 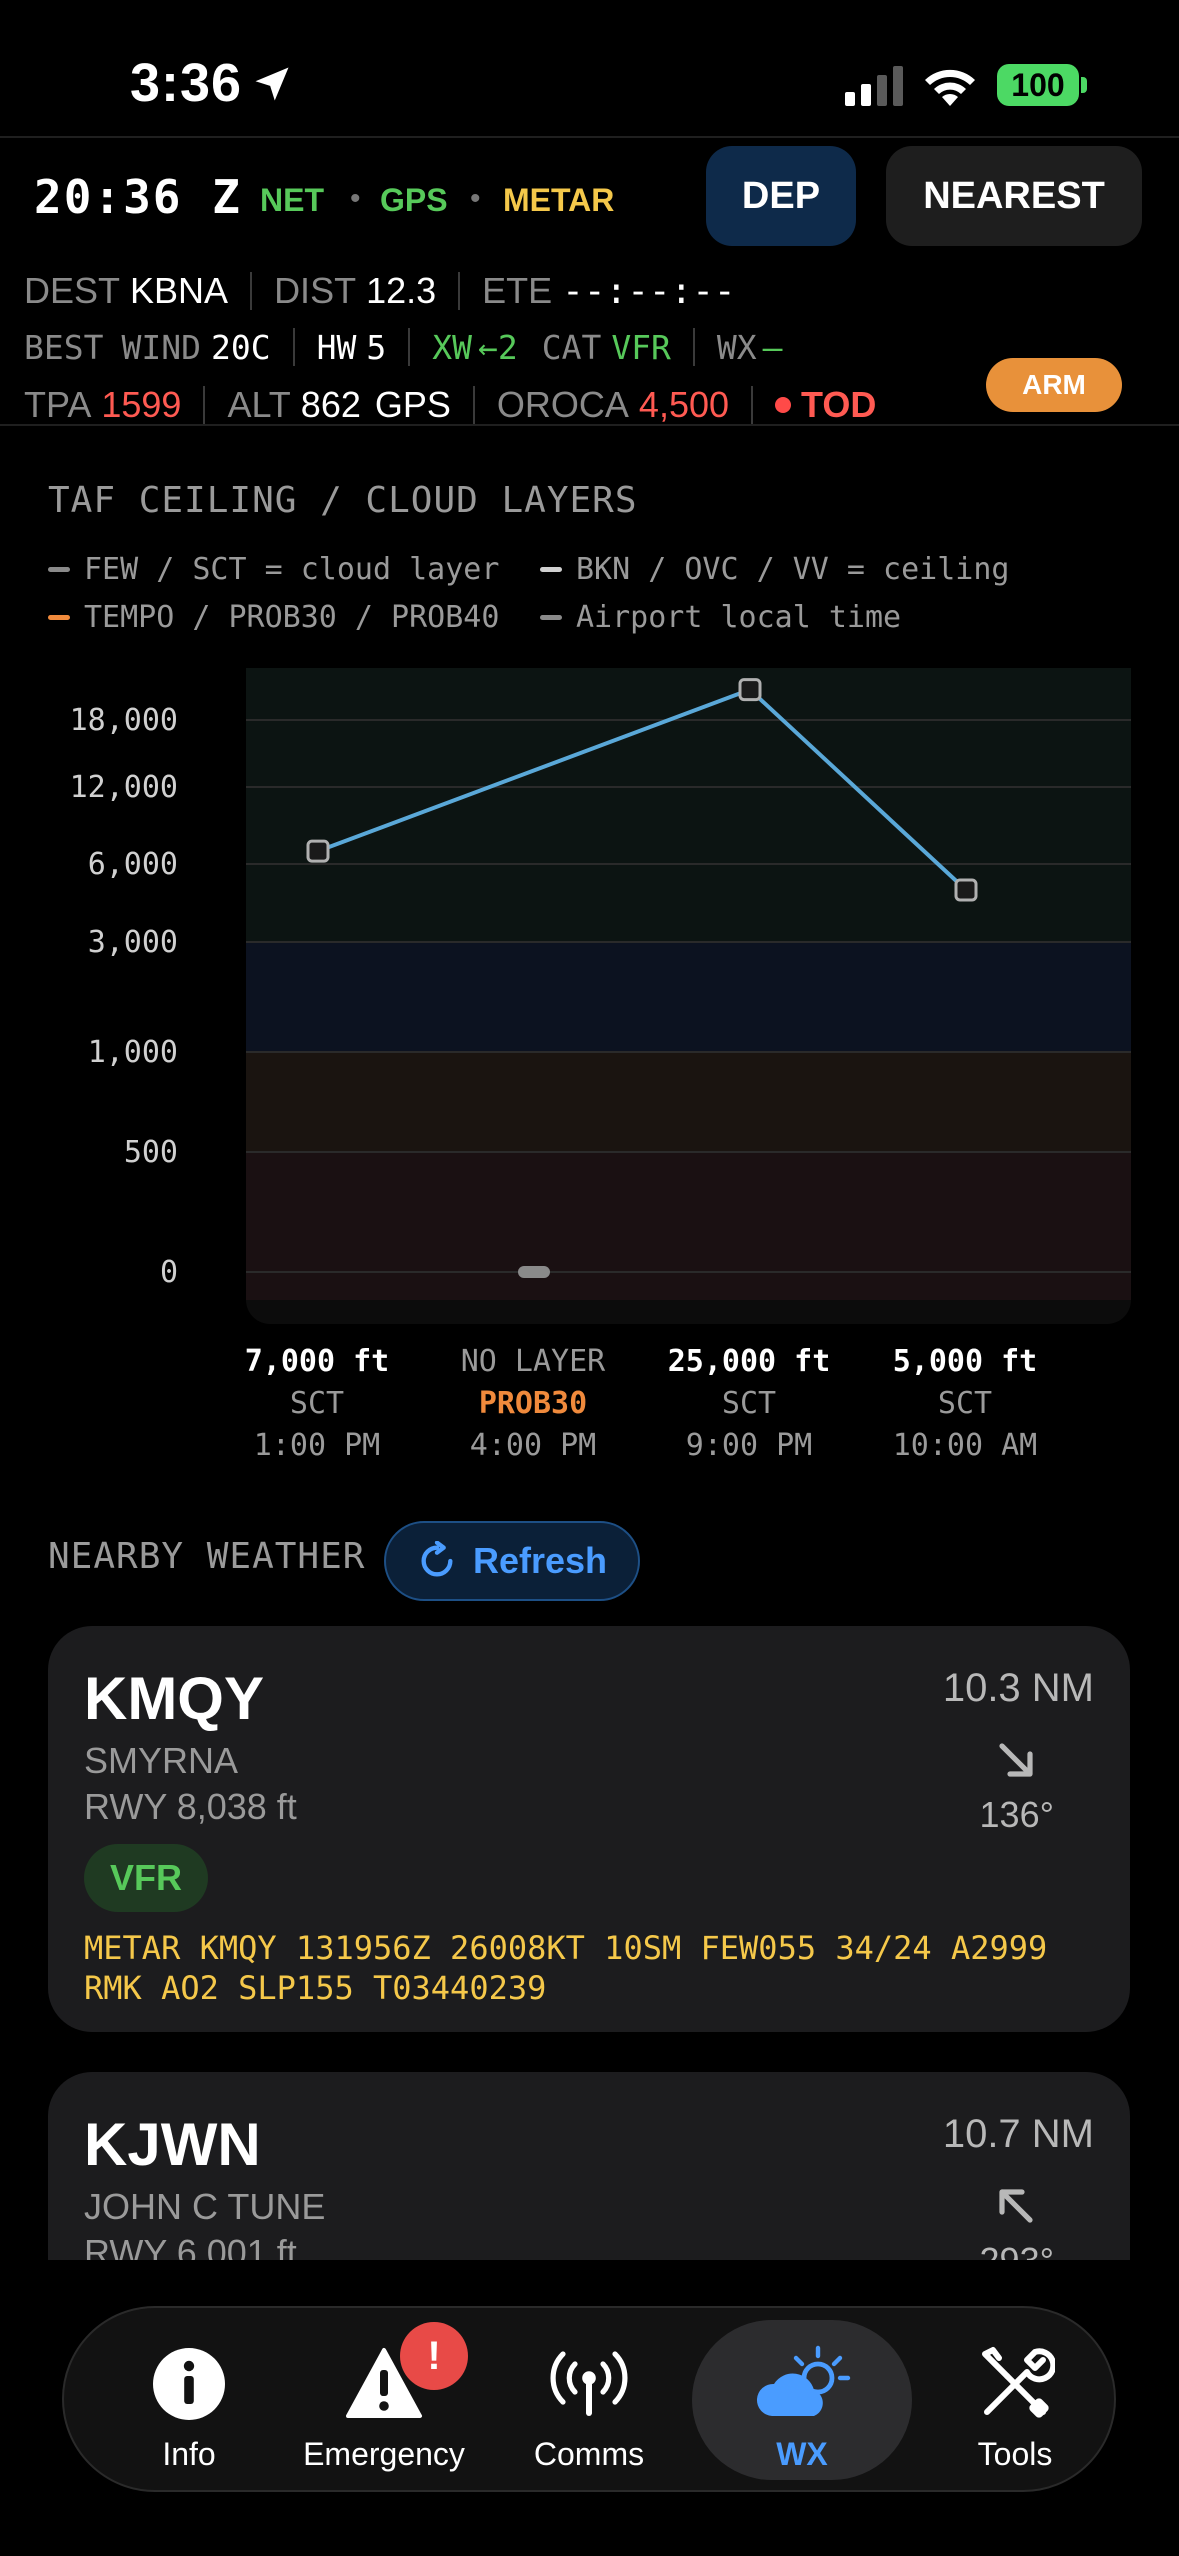 I want to click on tab-info: Info, so click(x=189, y=2401).